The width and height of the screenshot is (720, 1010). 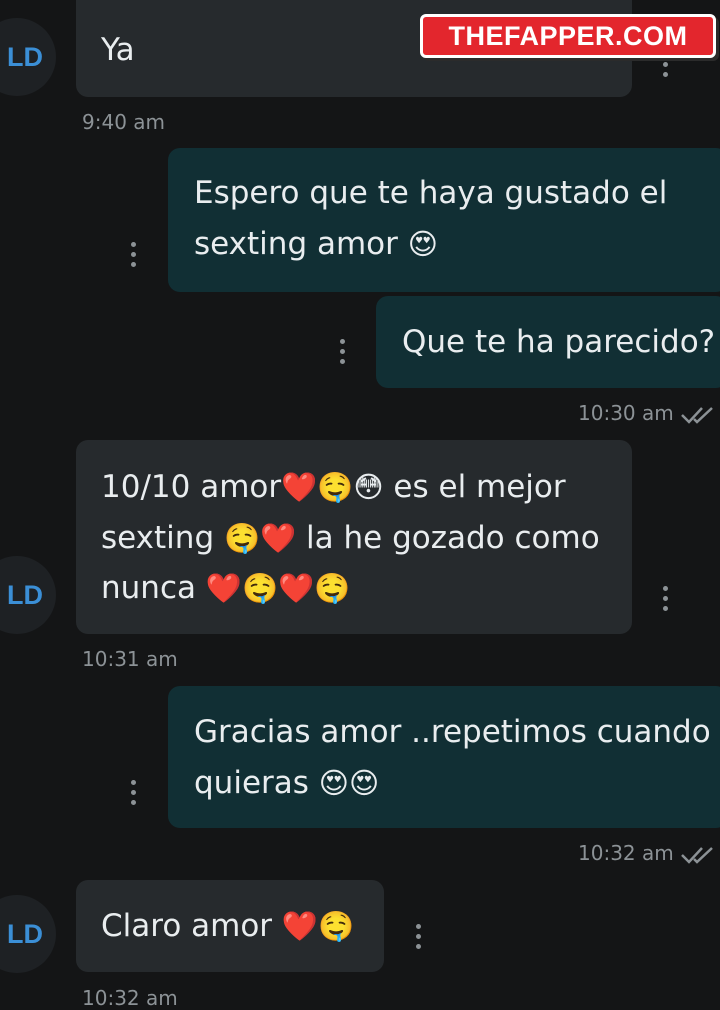 I want to click on message-time: 10:31 am, so click(x=130, y=659).